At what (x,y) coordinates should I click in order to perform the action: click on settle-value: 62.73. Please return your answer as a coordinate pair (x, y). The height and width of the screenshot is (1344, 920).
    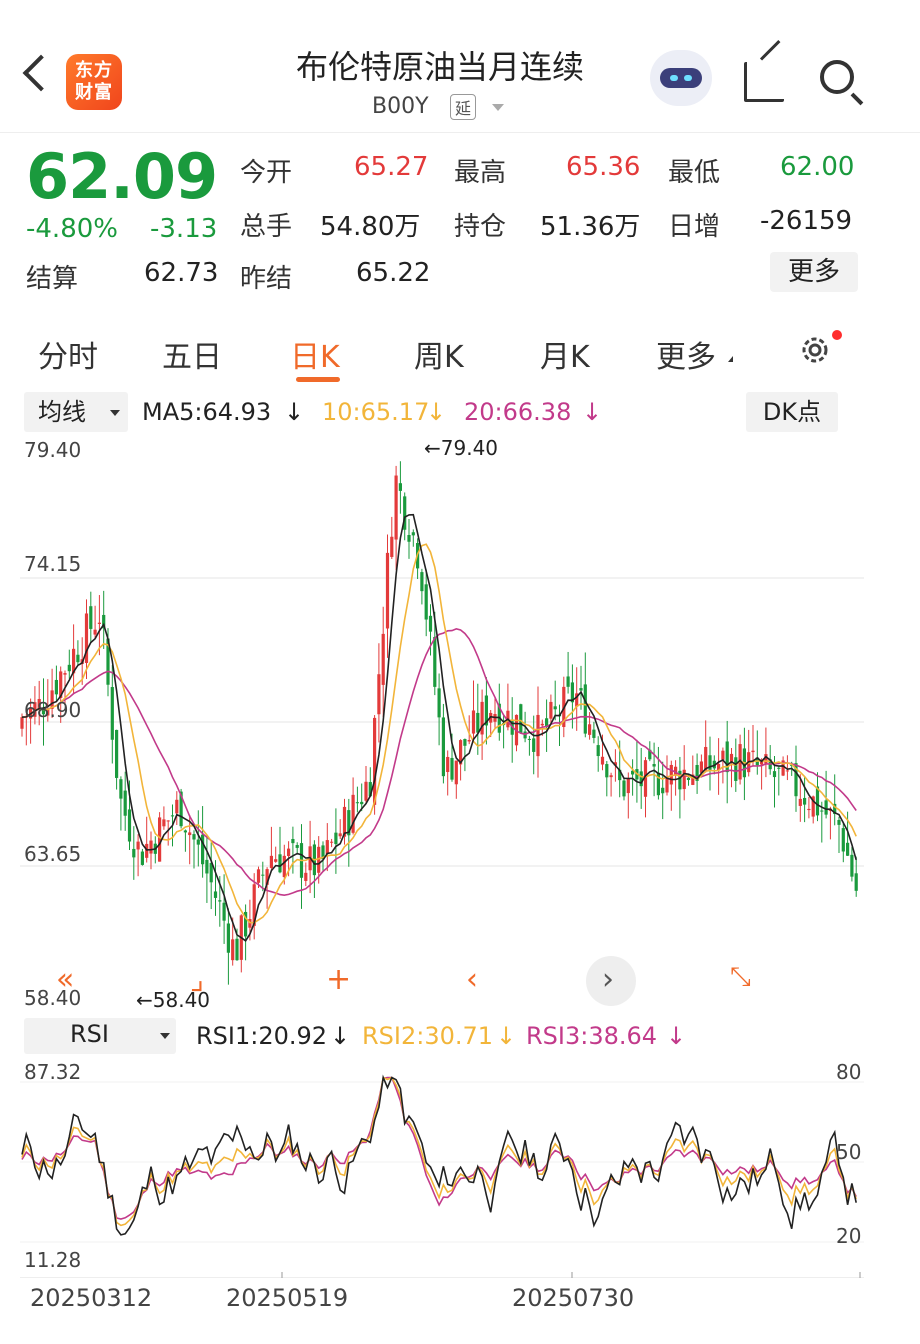
    Looking at the image, I should click on (181, 273).